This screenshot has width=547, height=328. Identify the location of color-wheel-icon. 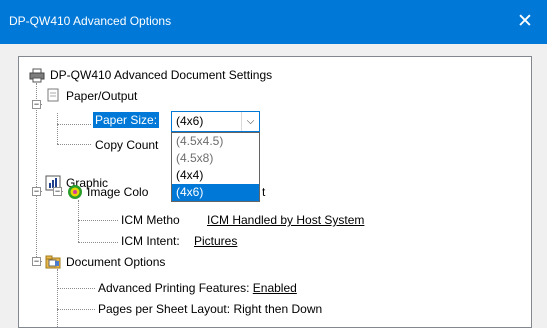
(75, 192).